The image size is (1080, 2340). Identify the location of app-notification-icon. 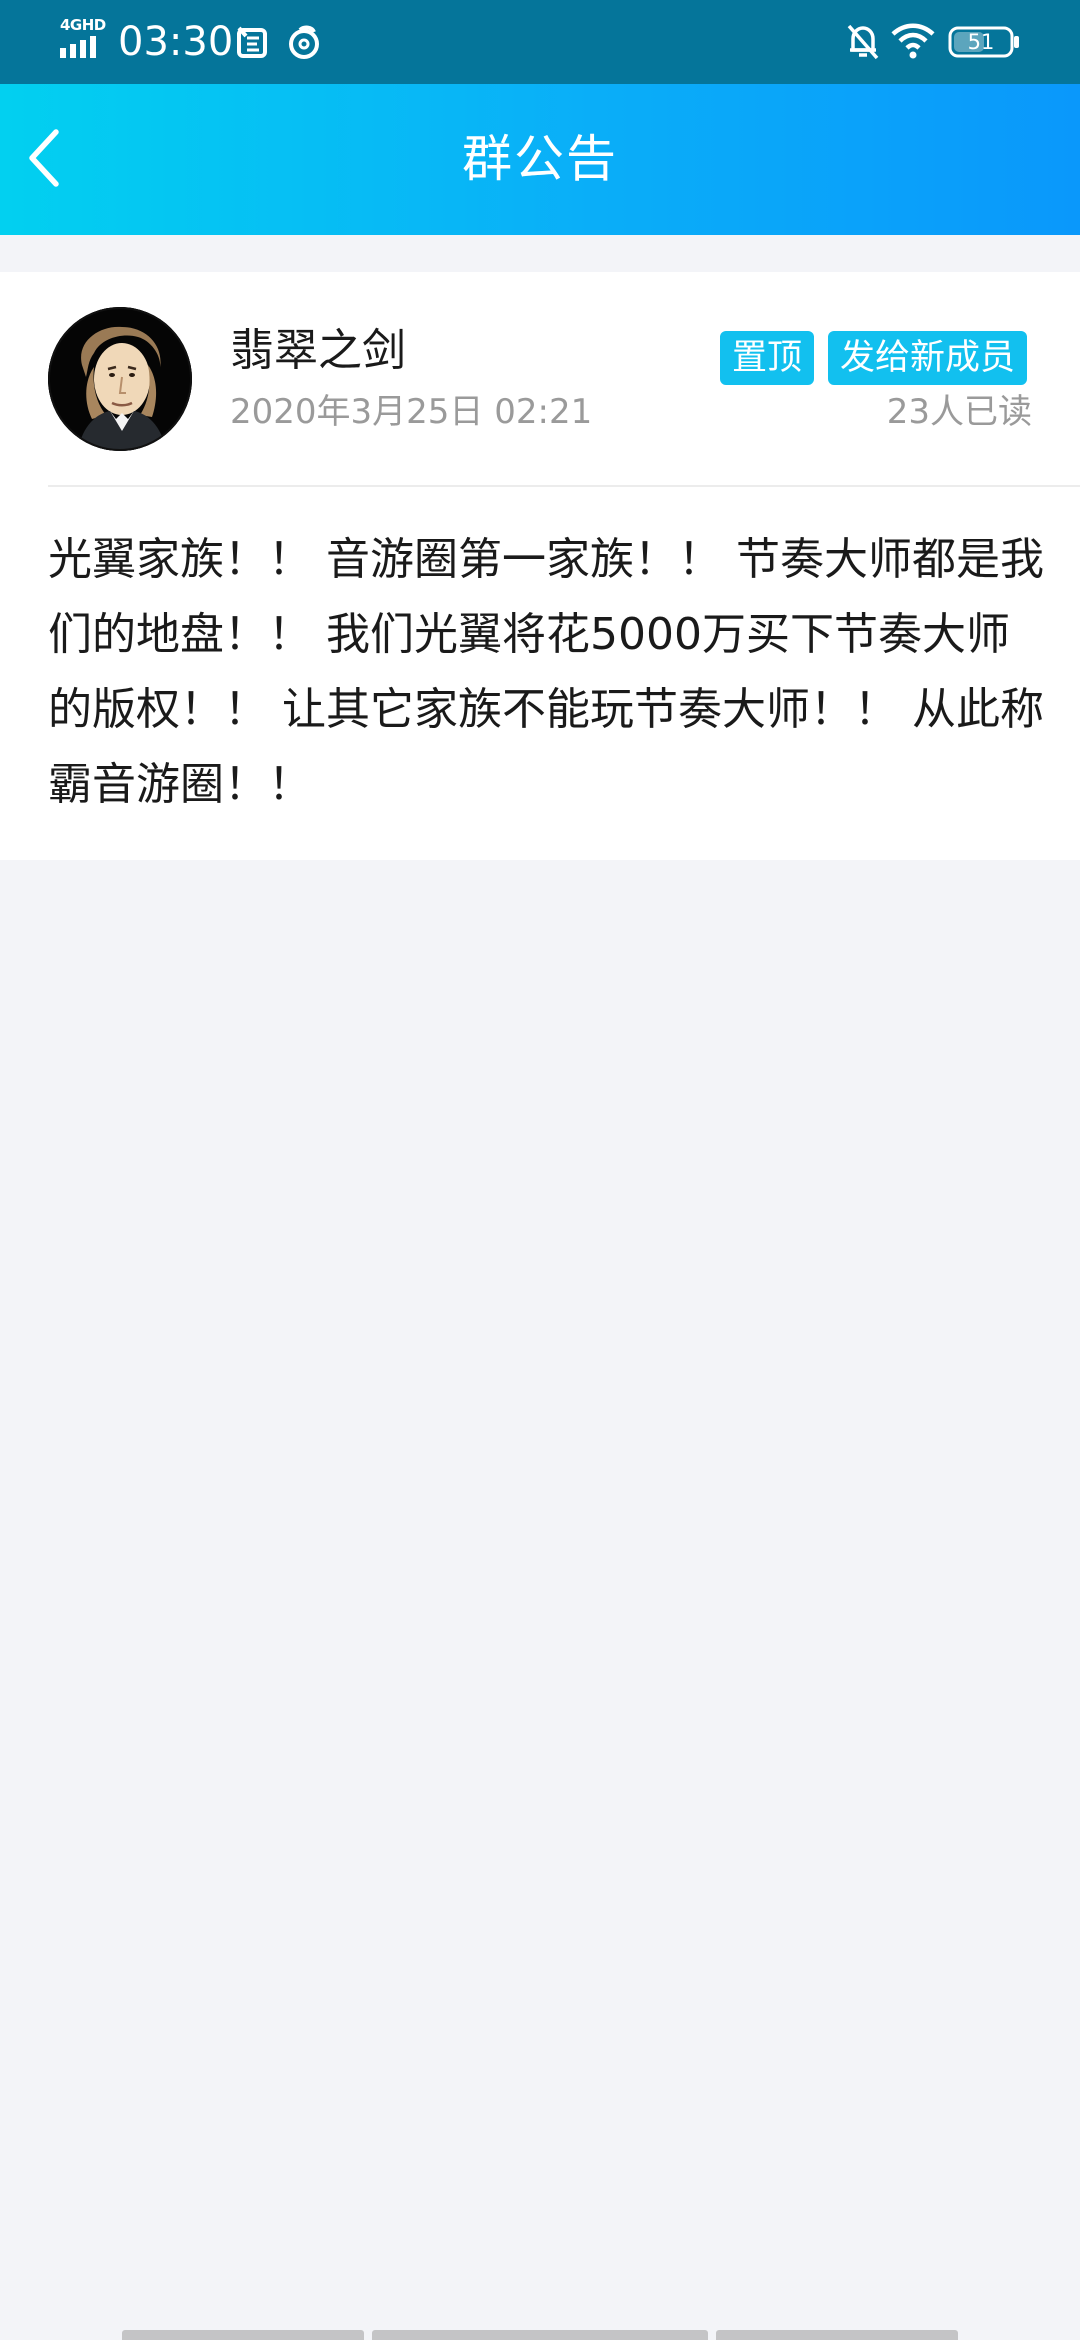
(252, 42).